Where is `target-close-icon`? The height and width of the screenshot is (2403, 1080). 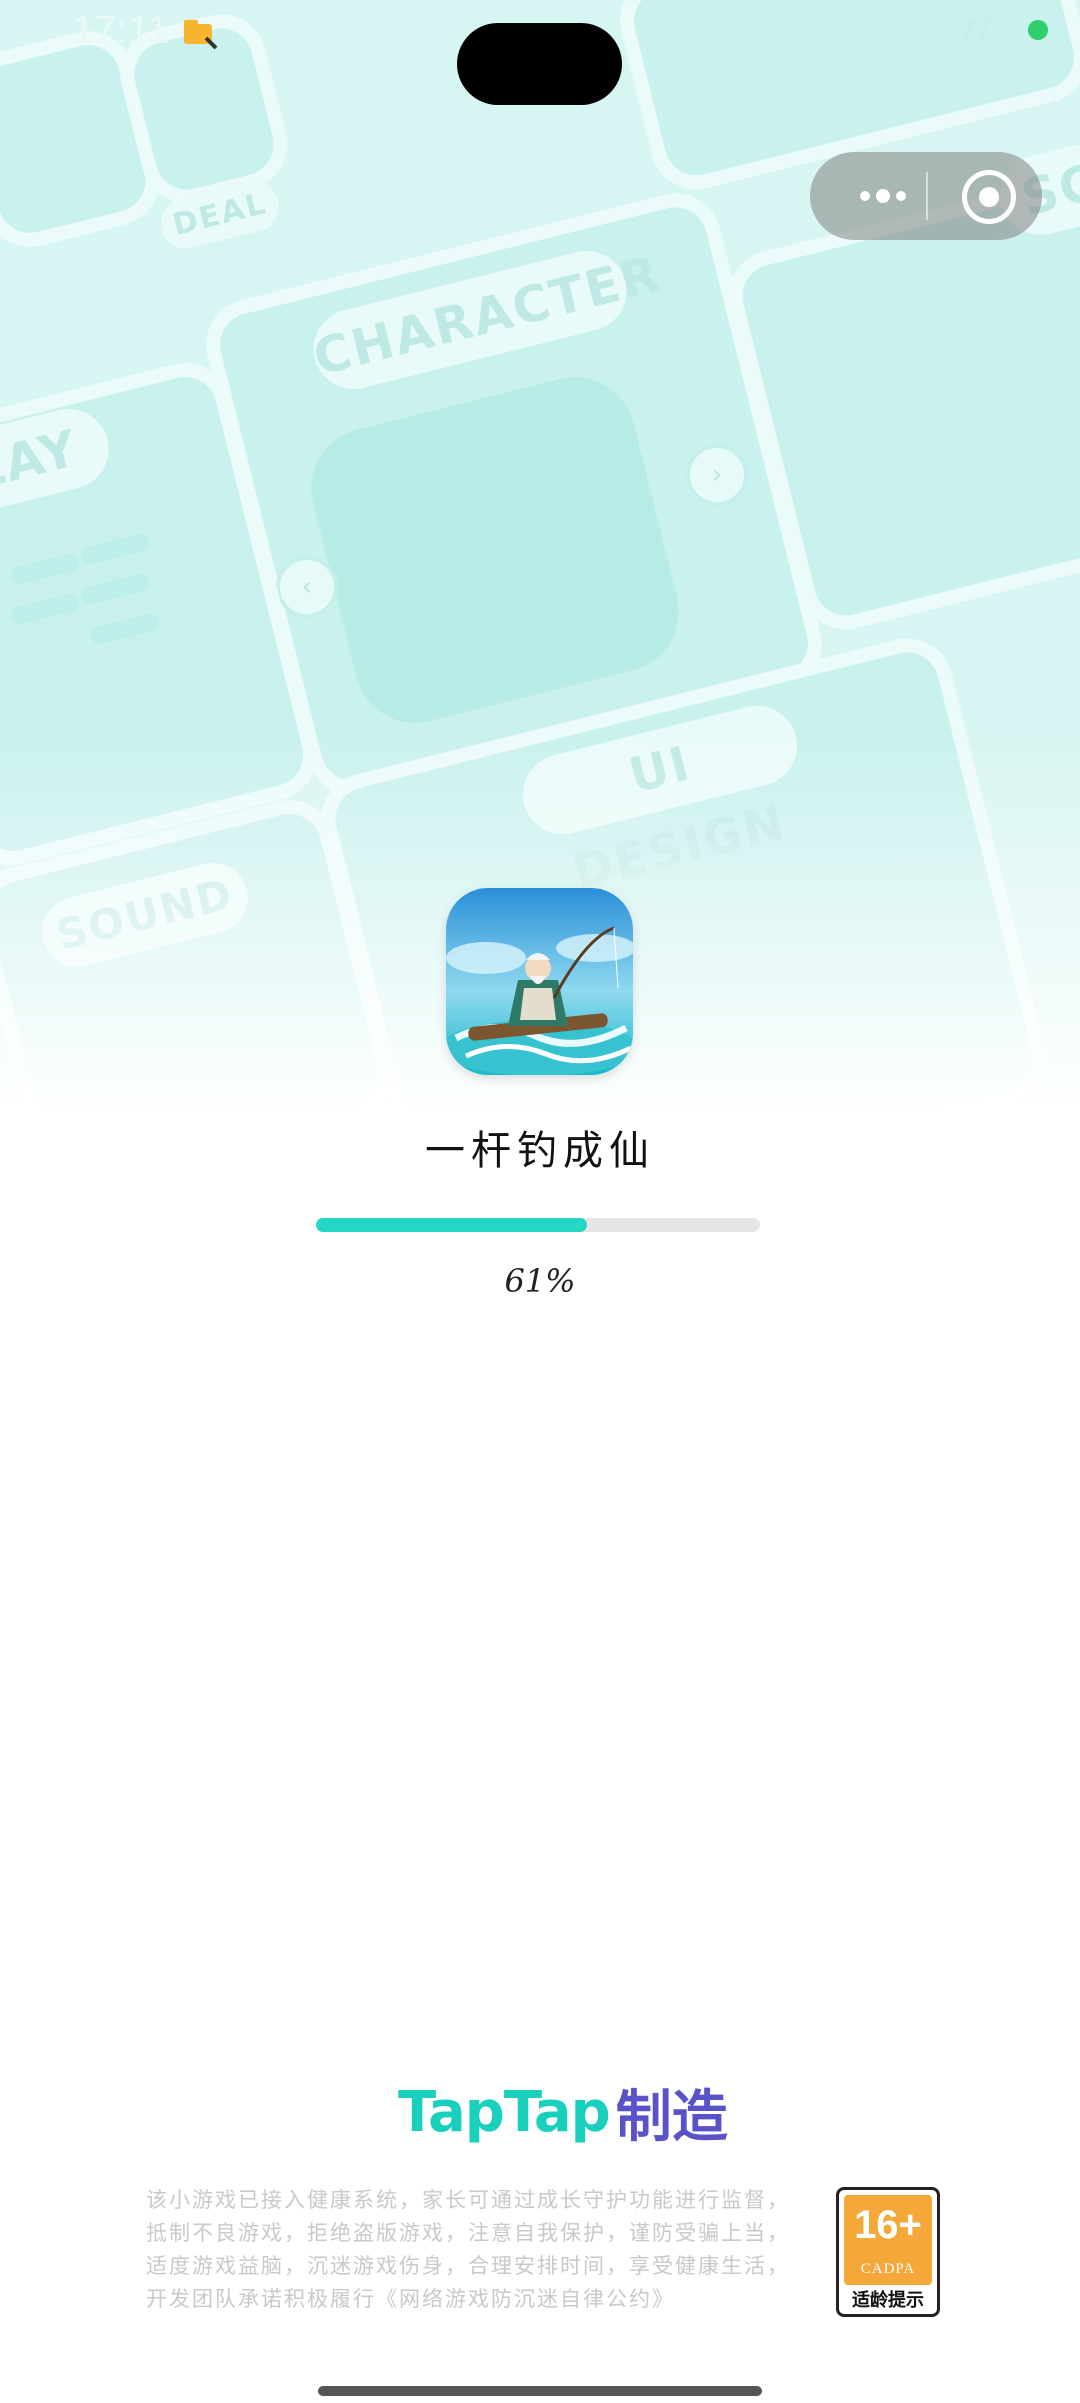 target-close-icon is located at coordinates (989, 197).